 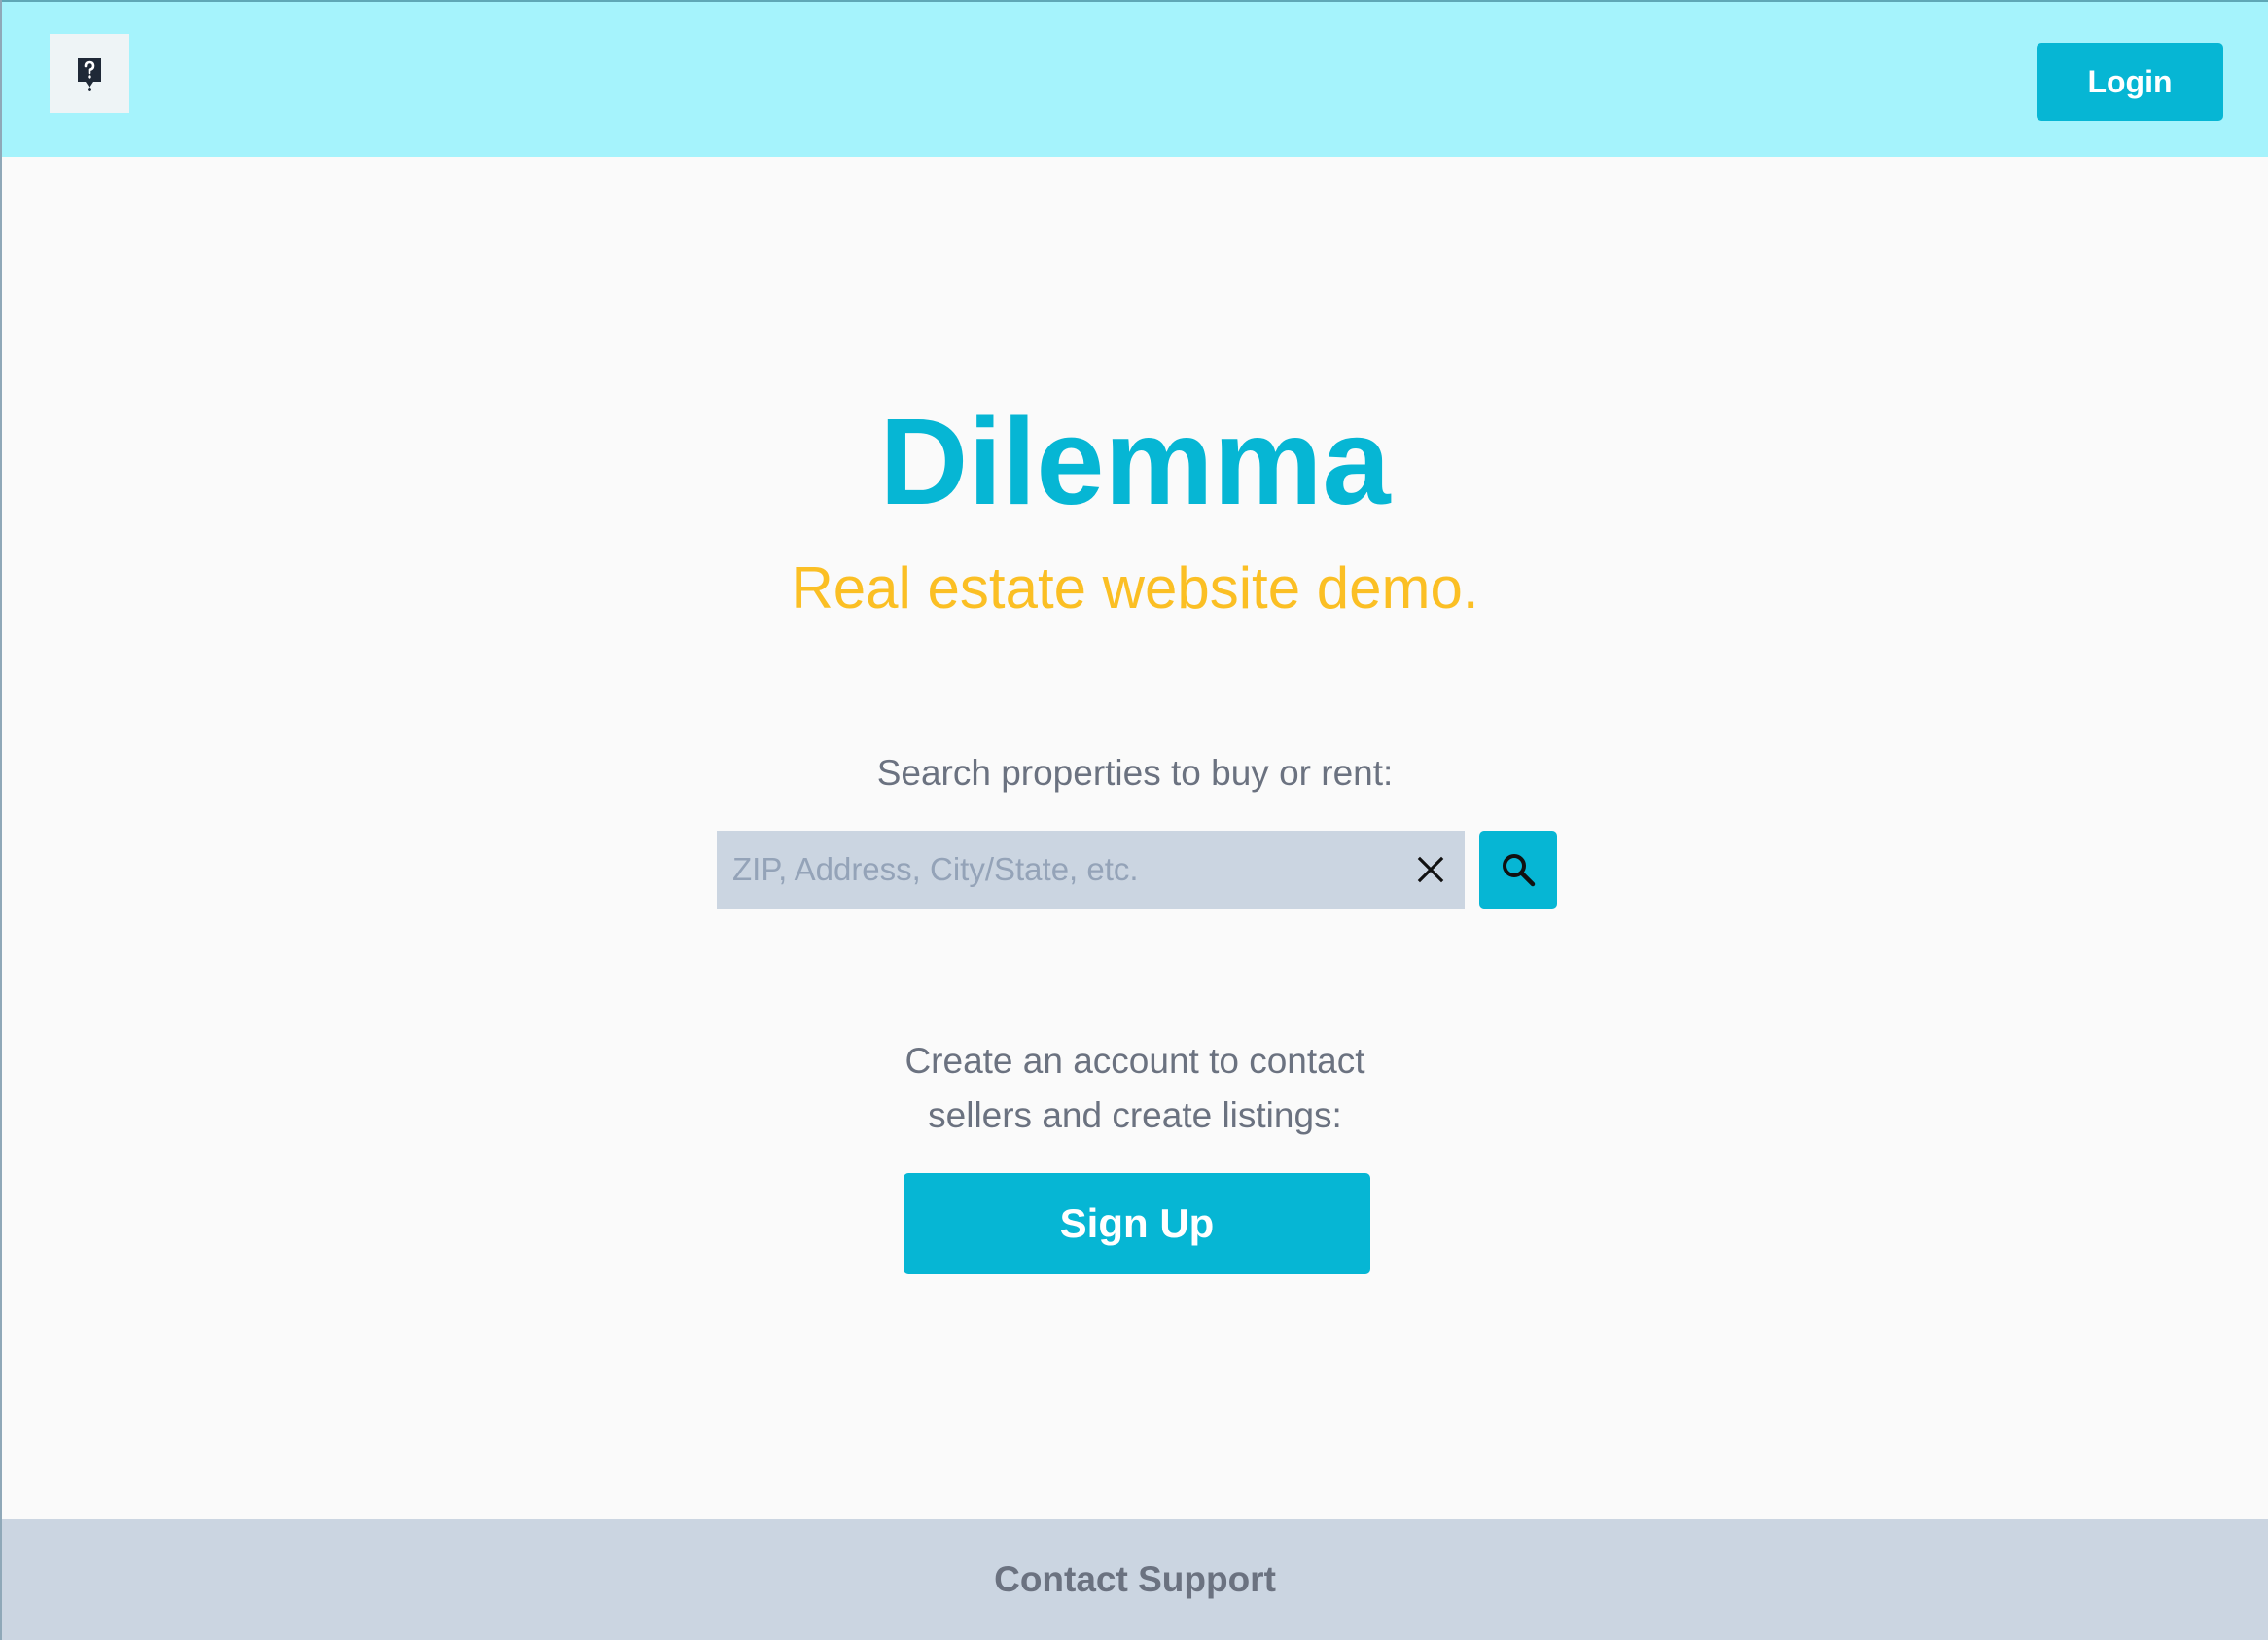 I want to click on search-label: Search properties to buy or rent:, so click(x=1135, y=773).